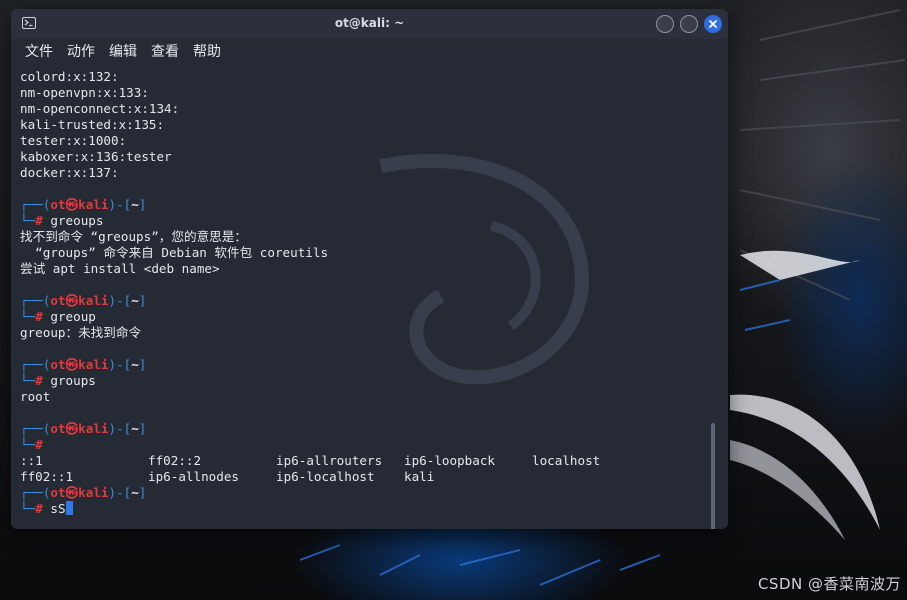 The image size is (907, 600). Describe the element at coordinates (69, 76) in the screenshot. I see `output-line: colord:x:132:` at that location.